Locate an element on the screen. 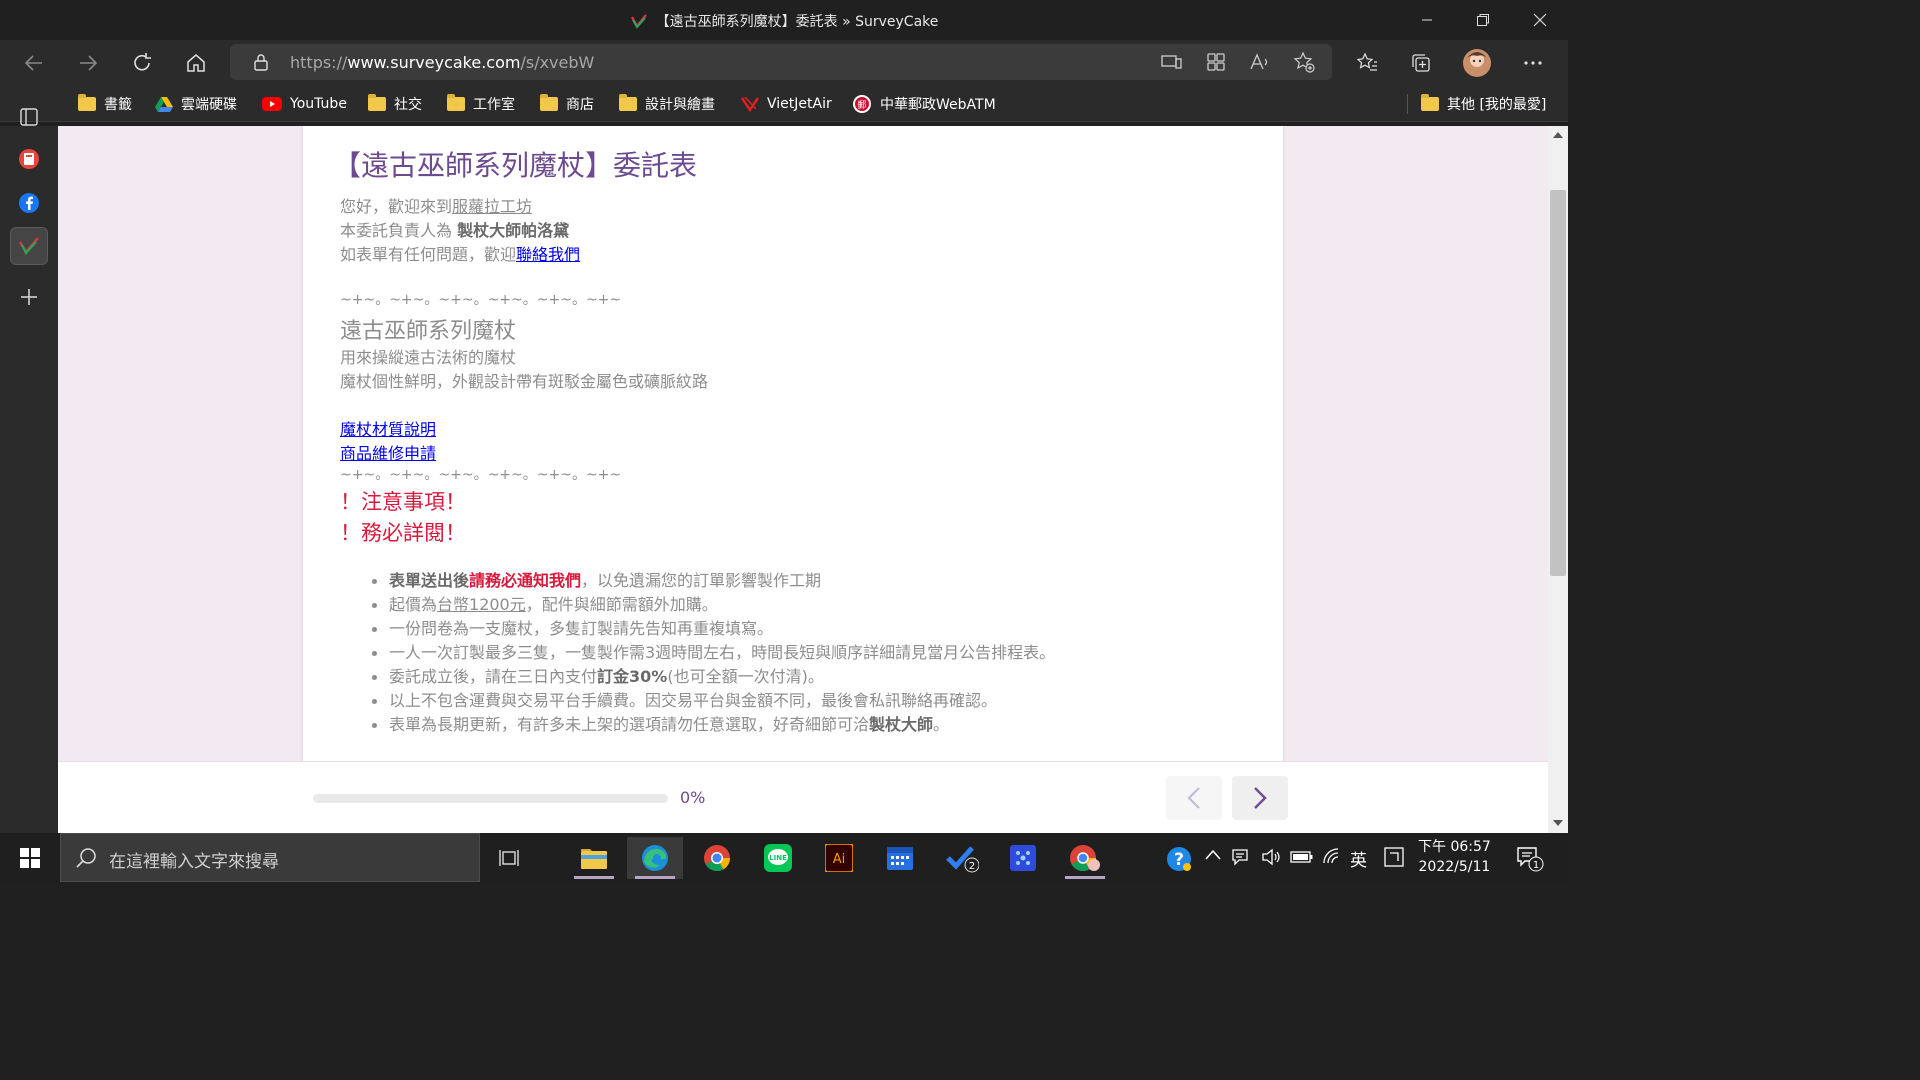  app-available-icon is located at coordinates (1172, 62).